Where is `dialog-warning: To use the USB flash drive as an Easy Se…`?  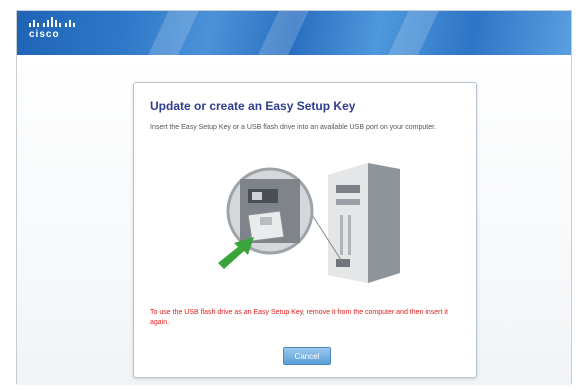
dialog-warning: To use the USB flash drive as an Easy Se… is located at coordinates (299, 317).